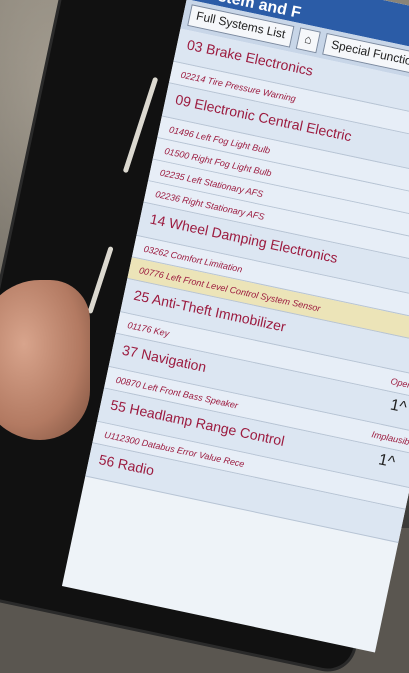  What do you see at coordinates (148, 329) in the screenshot?
I see `fault-label: 01176 Key` at bounding box center [148, 329].